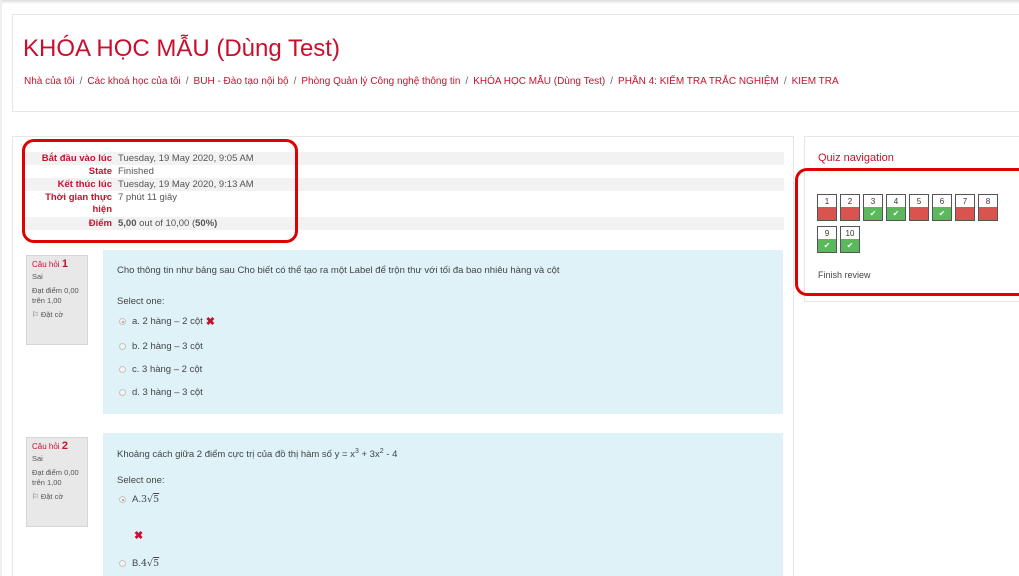  What do you see at coordinates (856, 158) in the screenshot?
I see `quiz-navigation-title: Quiz navigation` at bounding box center [856, 158].